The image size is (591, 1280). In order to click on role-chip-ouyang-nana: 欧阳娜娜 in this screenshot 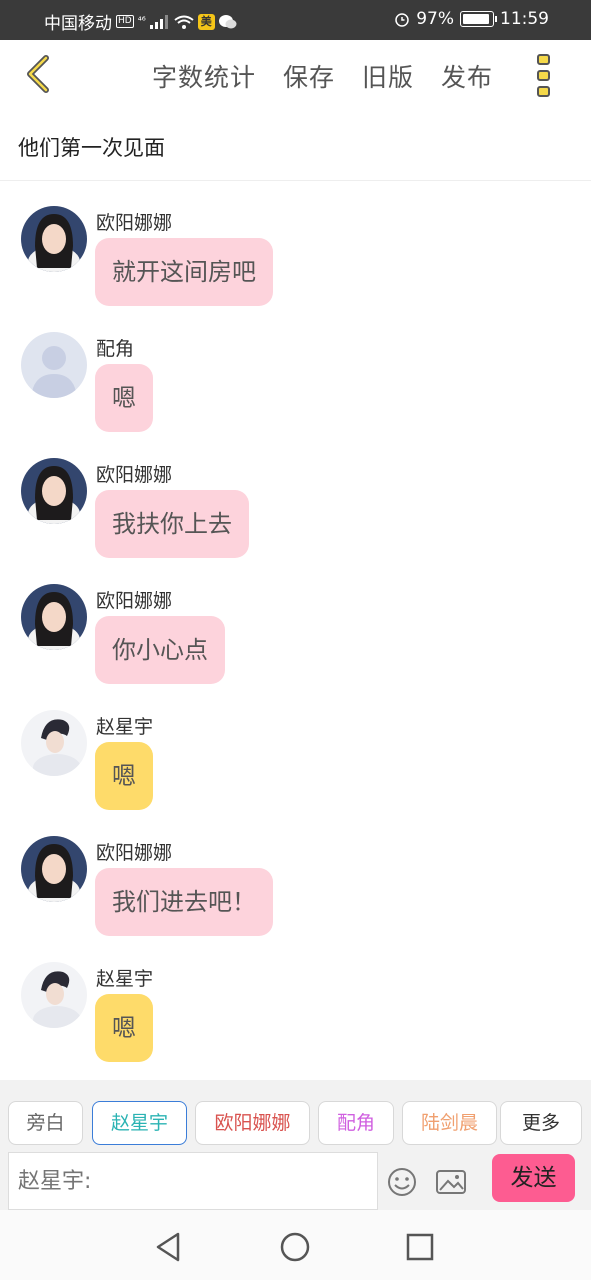, I will do `click(252, 1123)`.